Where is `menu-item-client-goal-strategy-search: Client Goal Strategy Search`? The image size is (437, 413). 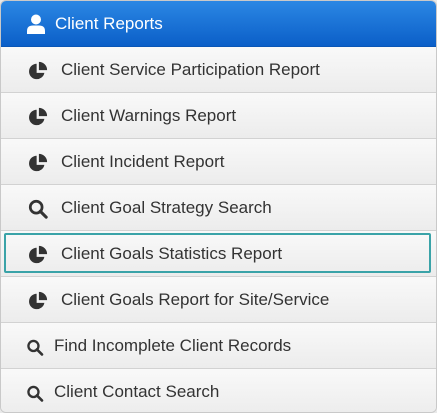 menu-item-client-goal-strategy-search: Client Goal Strategy Search is located at coordinates (218, 208).